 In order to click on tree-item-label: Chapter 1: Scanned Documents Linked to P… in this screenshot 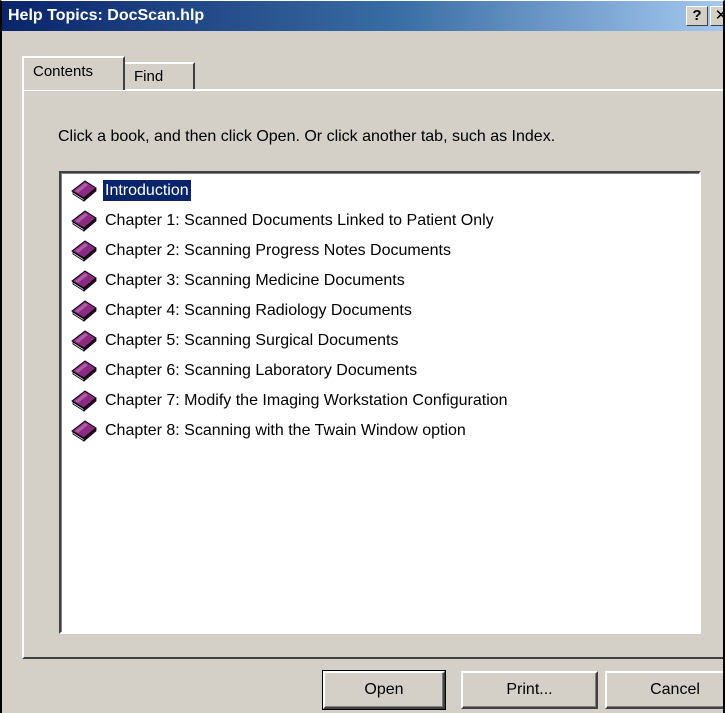, I will do `click(299, 220)`.